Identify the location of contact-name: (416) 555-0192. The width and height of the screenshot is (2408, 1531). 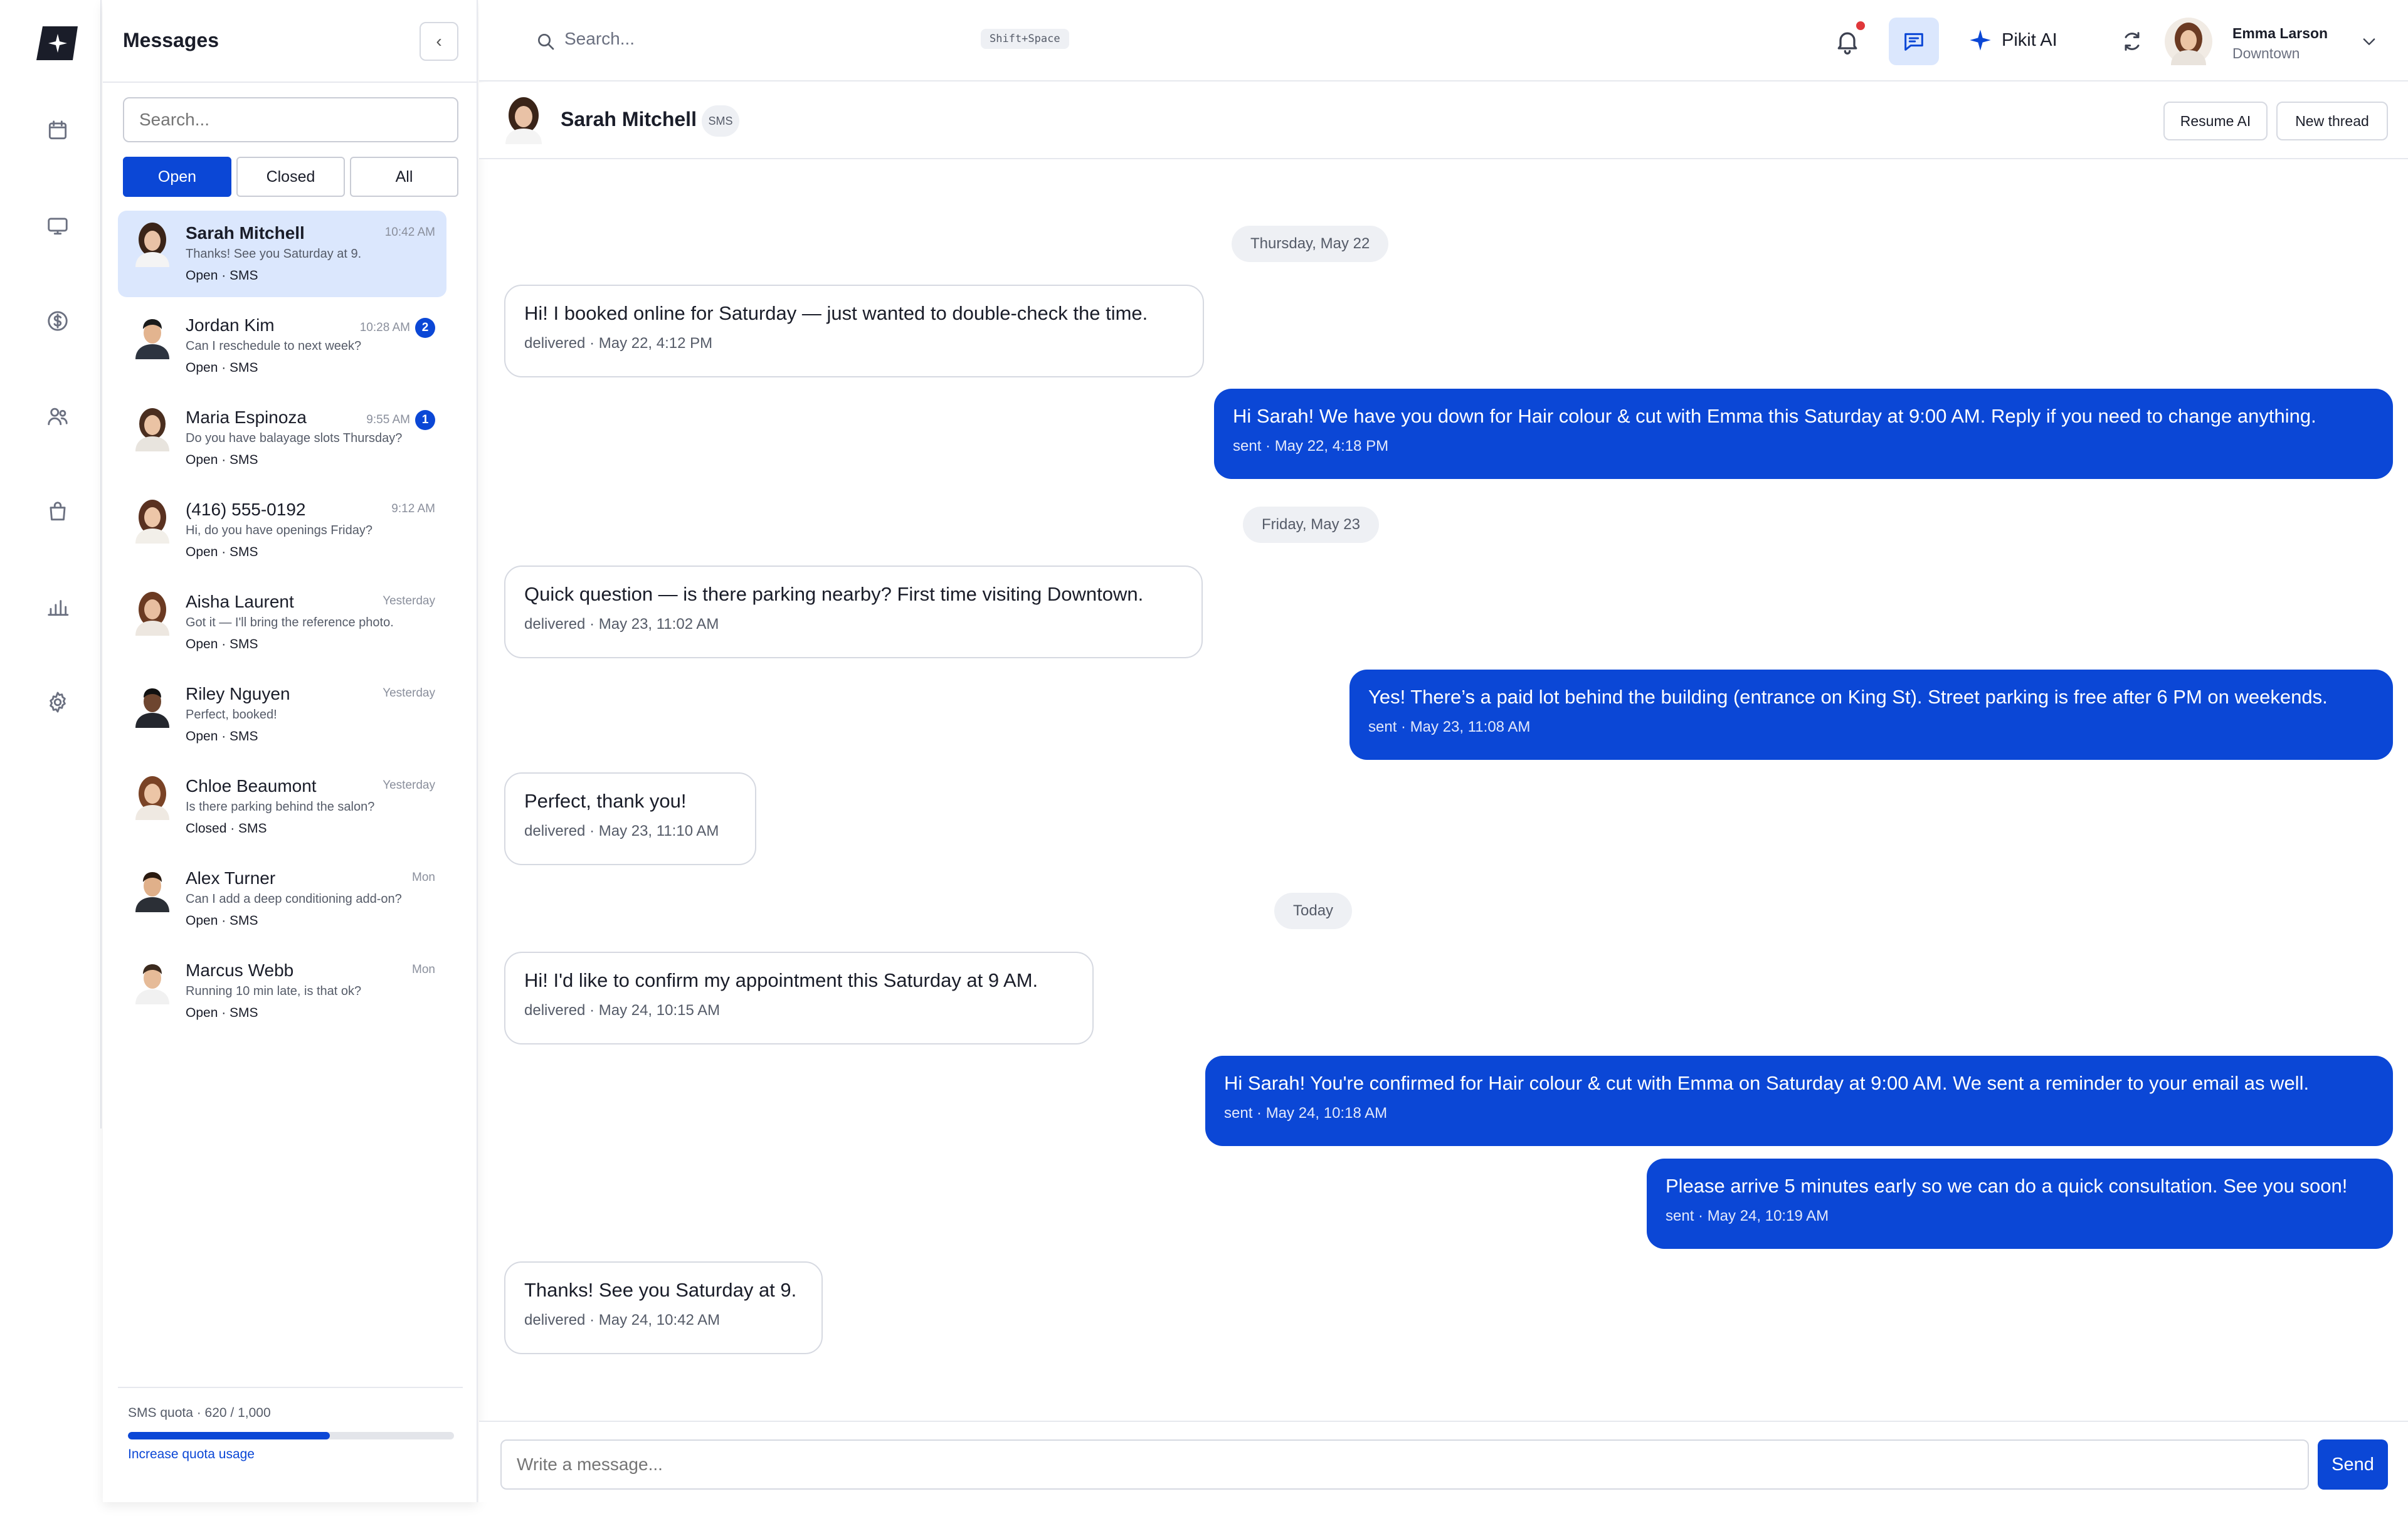
(246, 509).